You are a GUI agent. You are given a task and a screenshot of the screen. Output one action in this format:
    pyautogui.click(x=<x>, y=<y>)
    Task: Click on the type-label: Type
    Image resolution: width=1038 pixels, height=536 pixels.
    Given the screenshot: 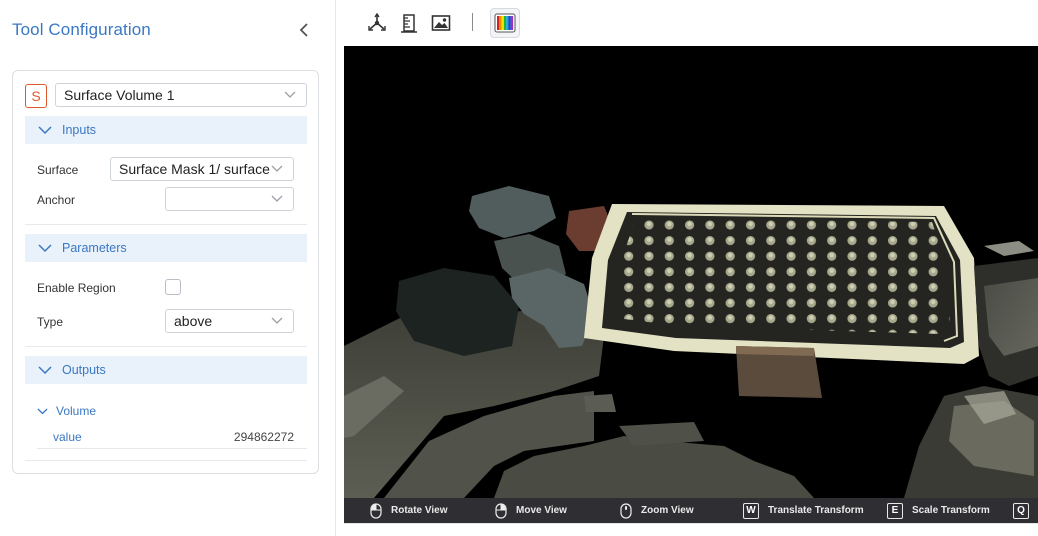 What is the action you would take?
    pyautogui.click(x=50, y=322)
    